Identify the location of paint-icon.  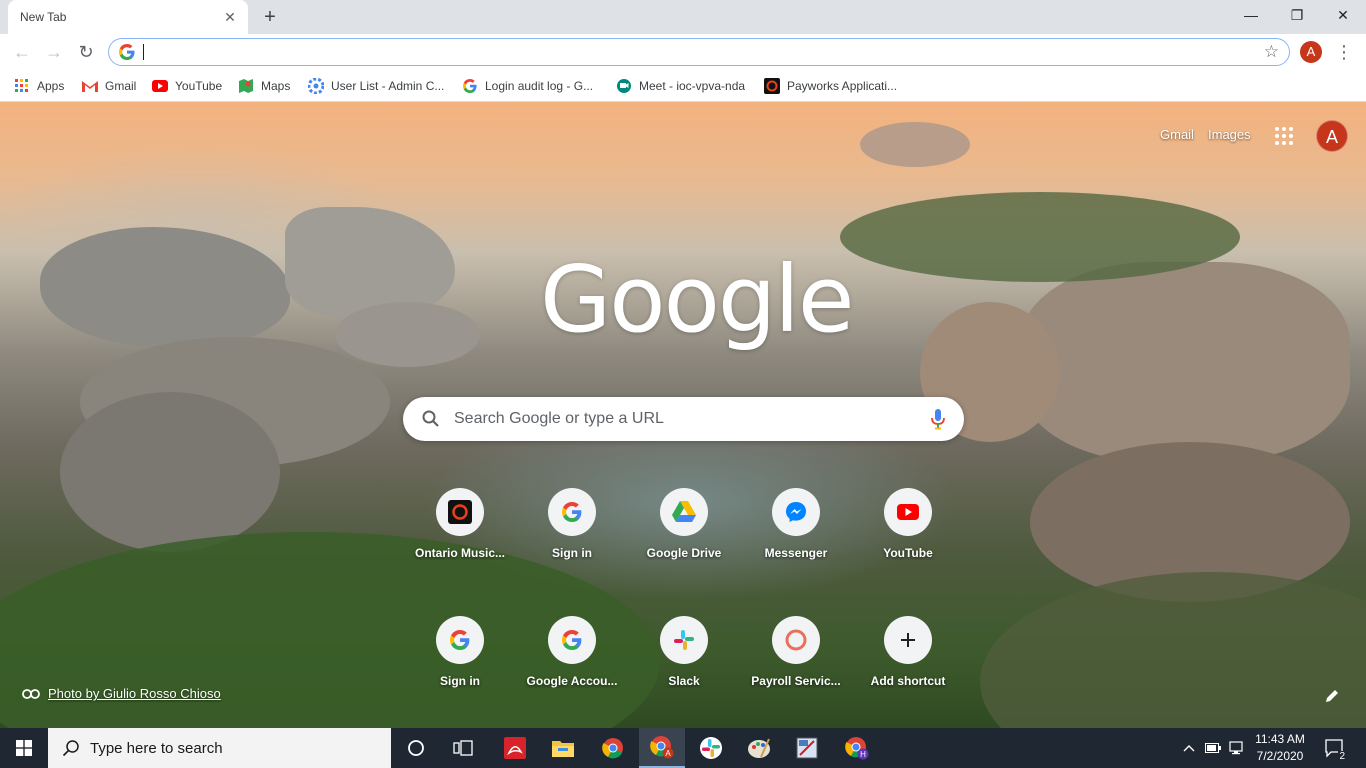
(759, 748).